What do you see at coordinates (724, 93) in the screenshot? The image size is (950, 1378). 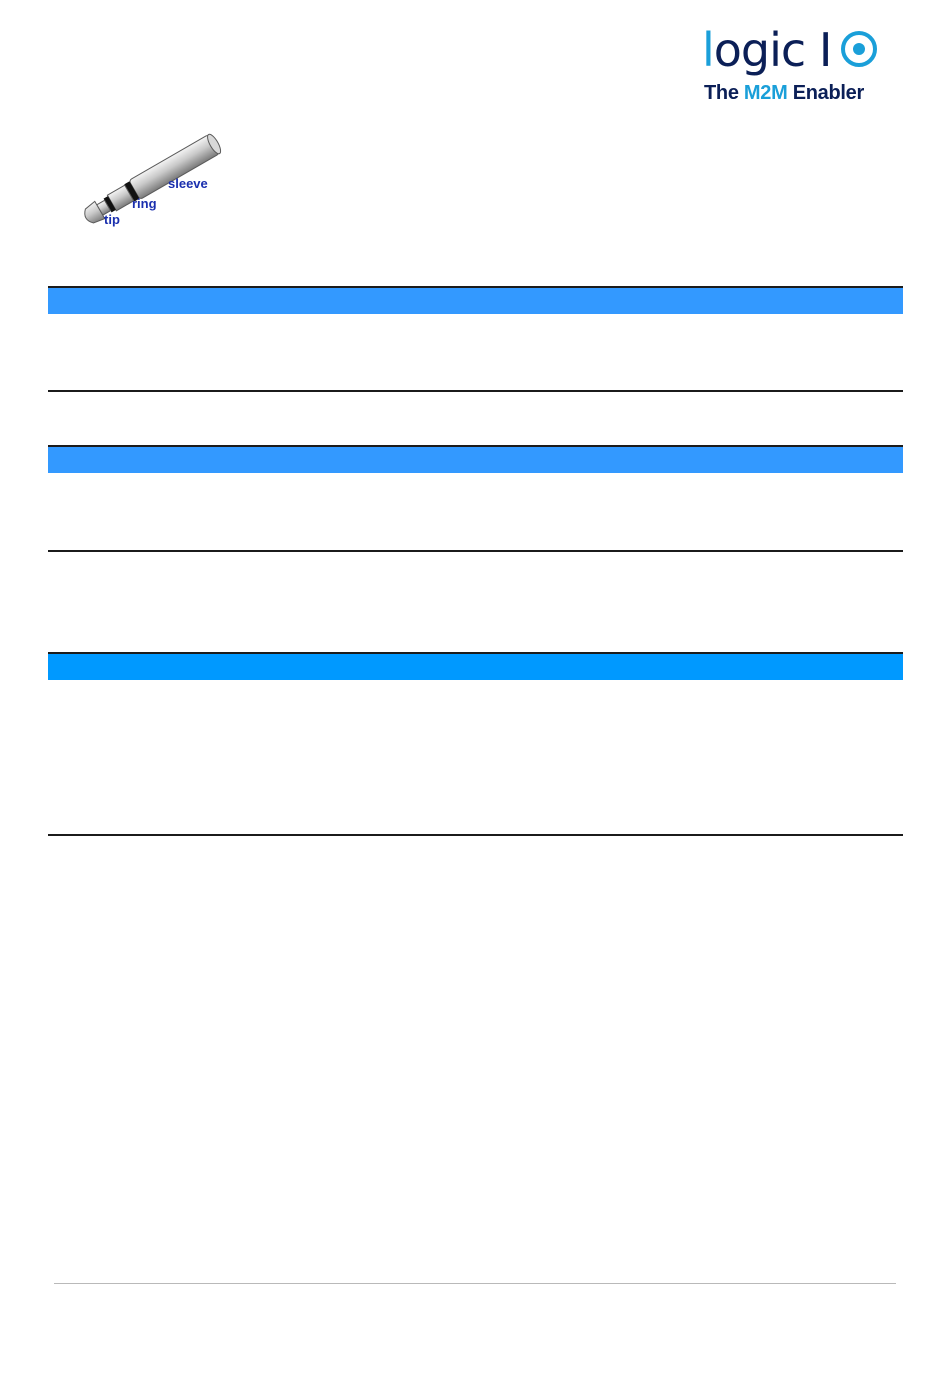 I see `tagline-pre: The` at bounding box center [724, 93].